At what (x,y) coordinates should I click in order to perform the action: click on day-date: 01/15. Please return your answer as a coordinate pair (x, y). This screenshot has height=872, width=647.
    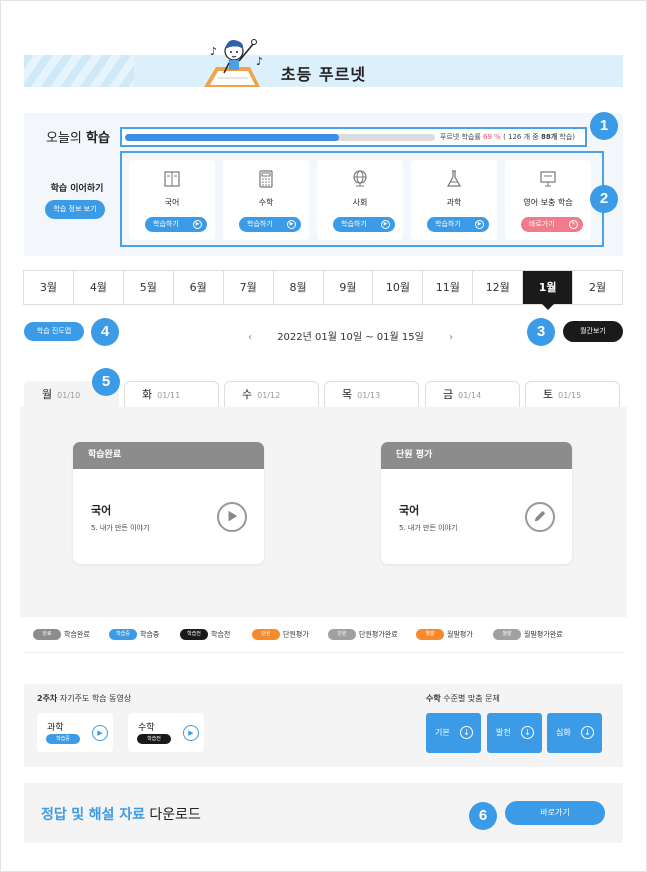
    Looking at the image, I should click on (570, 395).